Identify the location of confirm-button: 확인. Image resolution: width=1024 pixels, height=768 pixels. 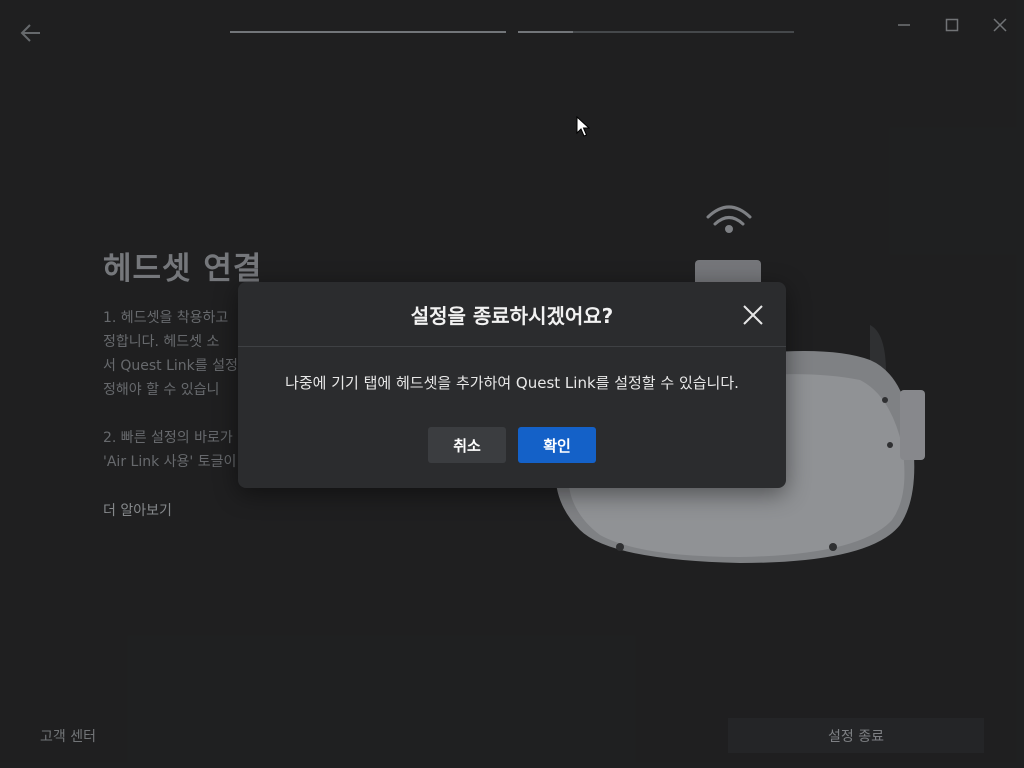
(557, 445).